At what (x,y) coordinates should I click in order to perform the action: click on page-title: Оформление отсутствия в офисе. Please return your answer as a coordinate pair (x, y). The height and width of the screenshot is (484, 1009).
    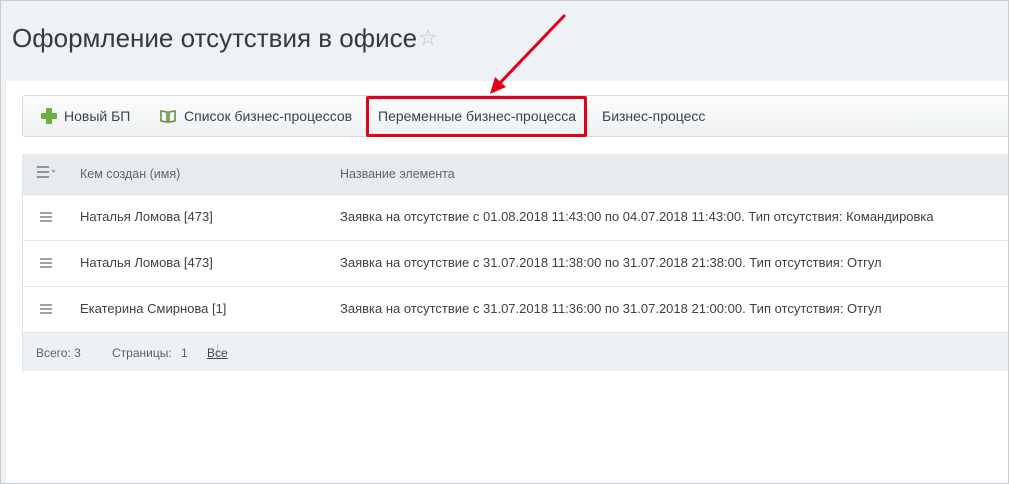
    Looking at the image, I should click on (215, 38).